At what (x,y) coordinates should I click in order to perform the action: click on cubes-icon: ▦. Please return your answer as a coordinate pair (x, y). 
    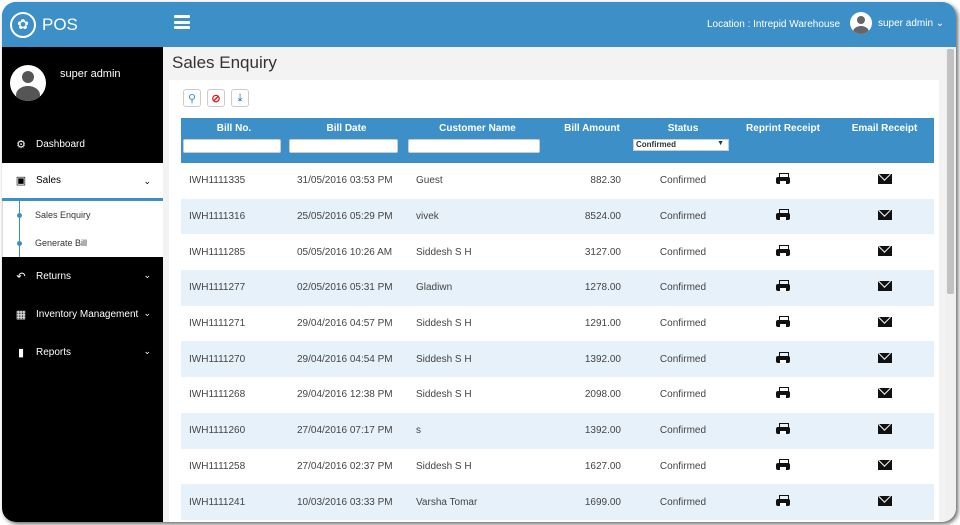
    Looking at the image, I should click on (21, 314).